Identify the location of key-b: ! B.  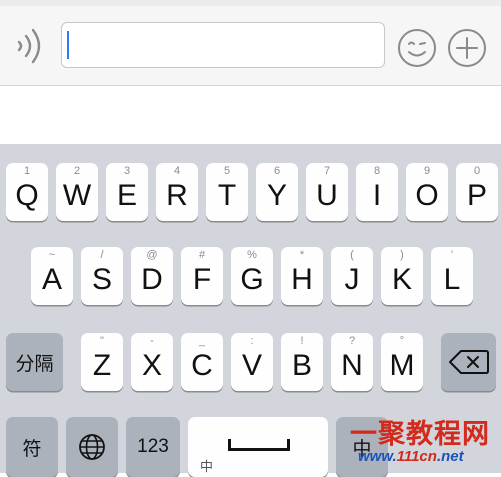
(302, 362).